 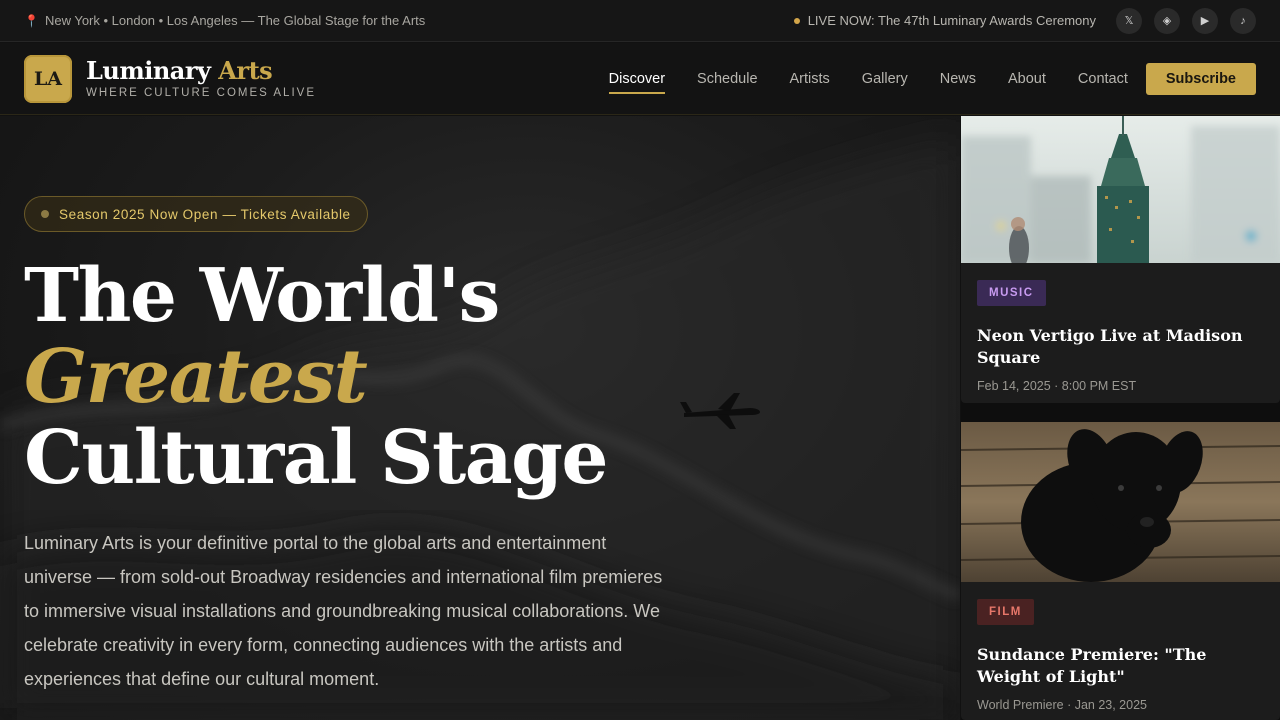 I want to click on map-pin-icon: 📍, so click(x=31, y=20).